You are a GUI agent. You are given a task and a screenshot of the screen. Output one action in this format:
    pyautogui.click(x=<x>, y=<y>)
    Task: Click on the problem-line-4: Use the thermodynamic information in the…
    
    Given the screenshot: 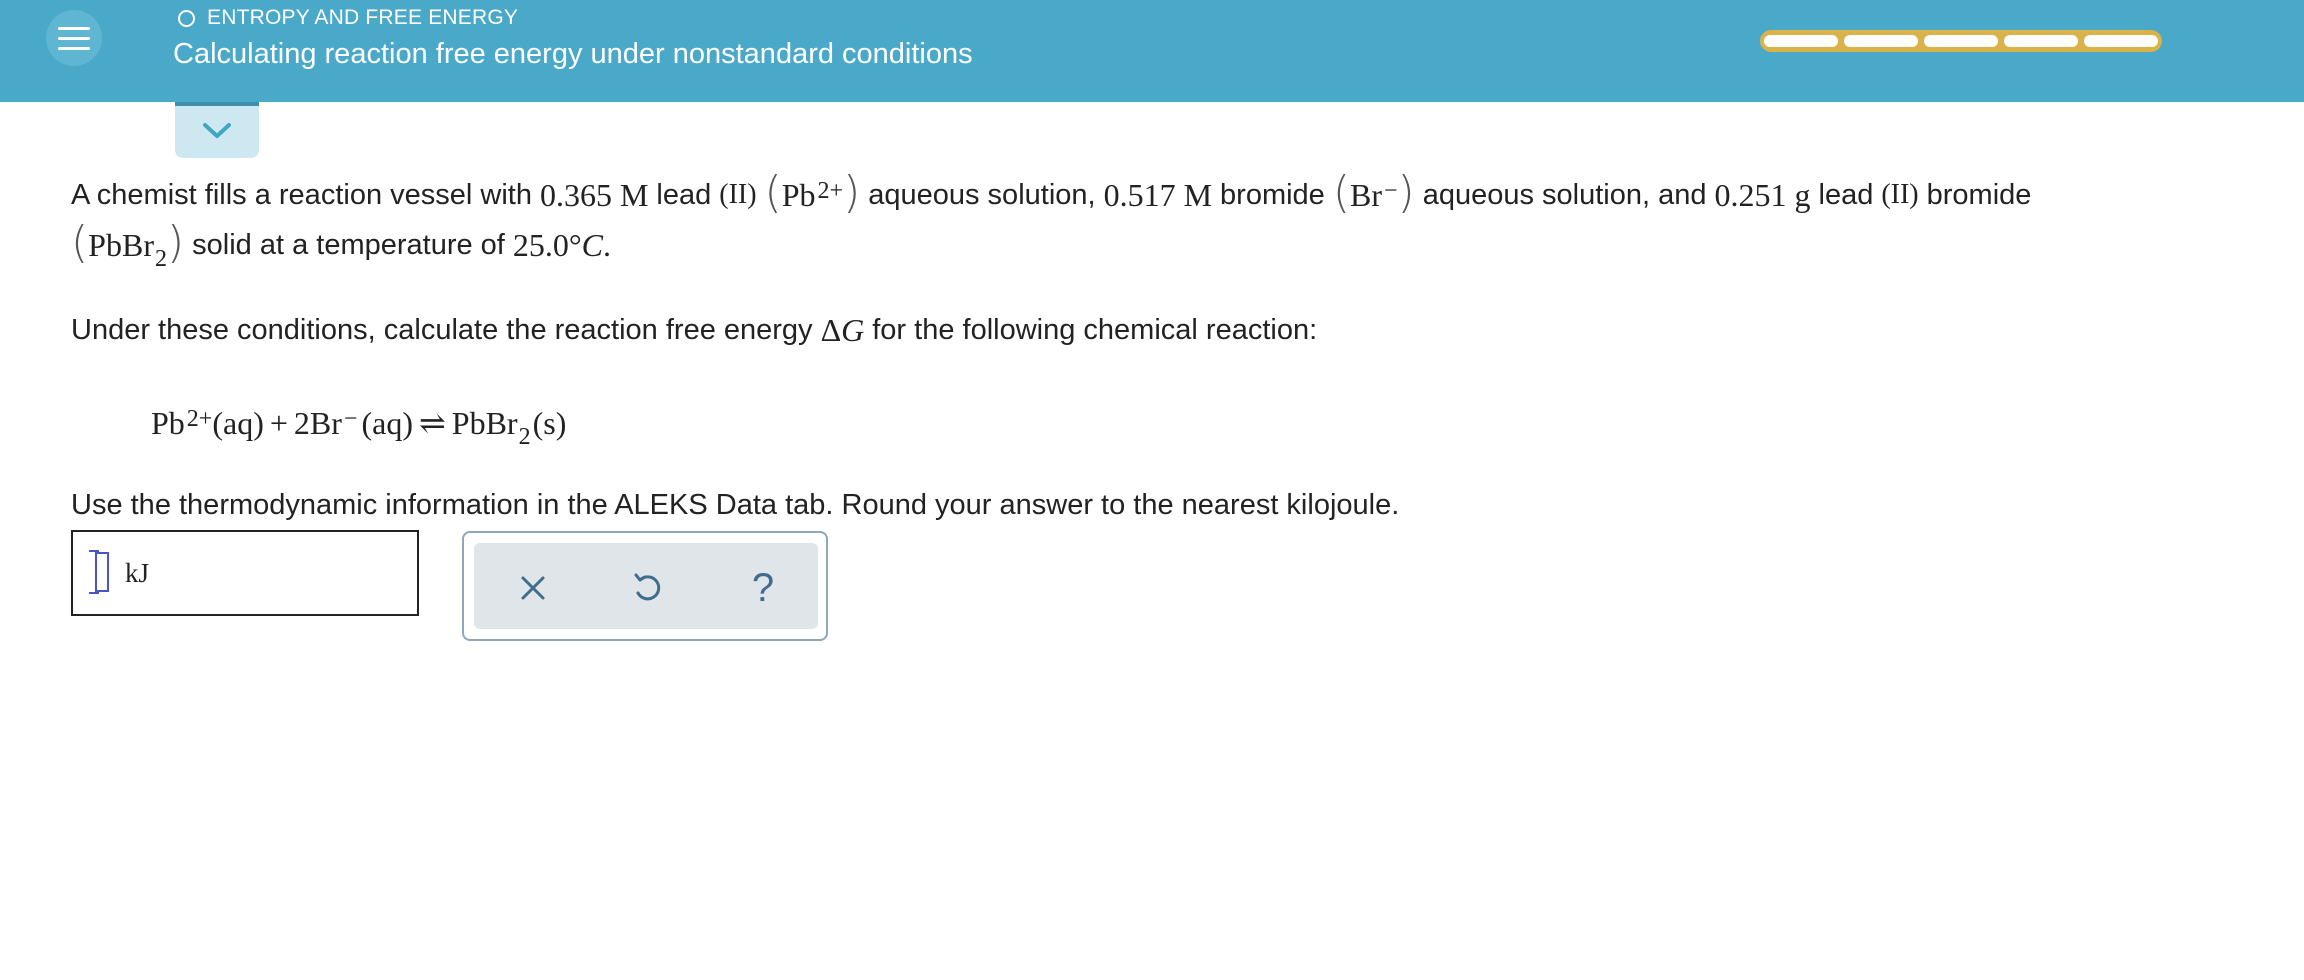 What is the action you would take?
    pyautogui.click(x=735, y=504)
    